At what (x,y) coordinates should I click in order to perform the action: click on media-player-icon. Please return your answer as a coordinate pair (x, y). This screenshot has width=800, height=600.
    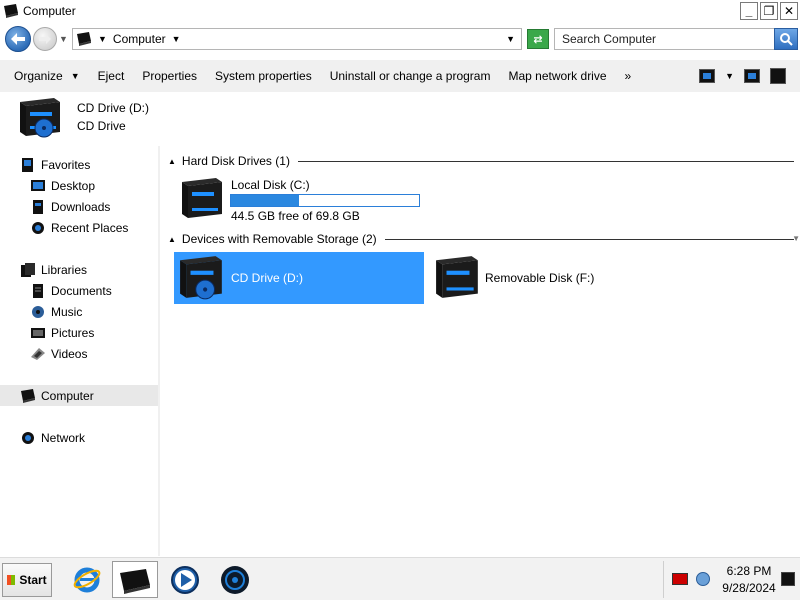
    Looking at the image, I should click on (185, 579).